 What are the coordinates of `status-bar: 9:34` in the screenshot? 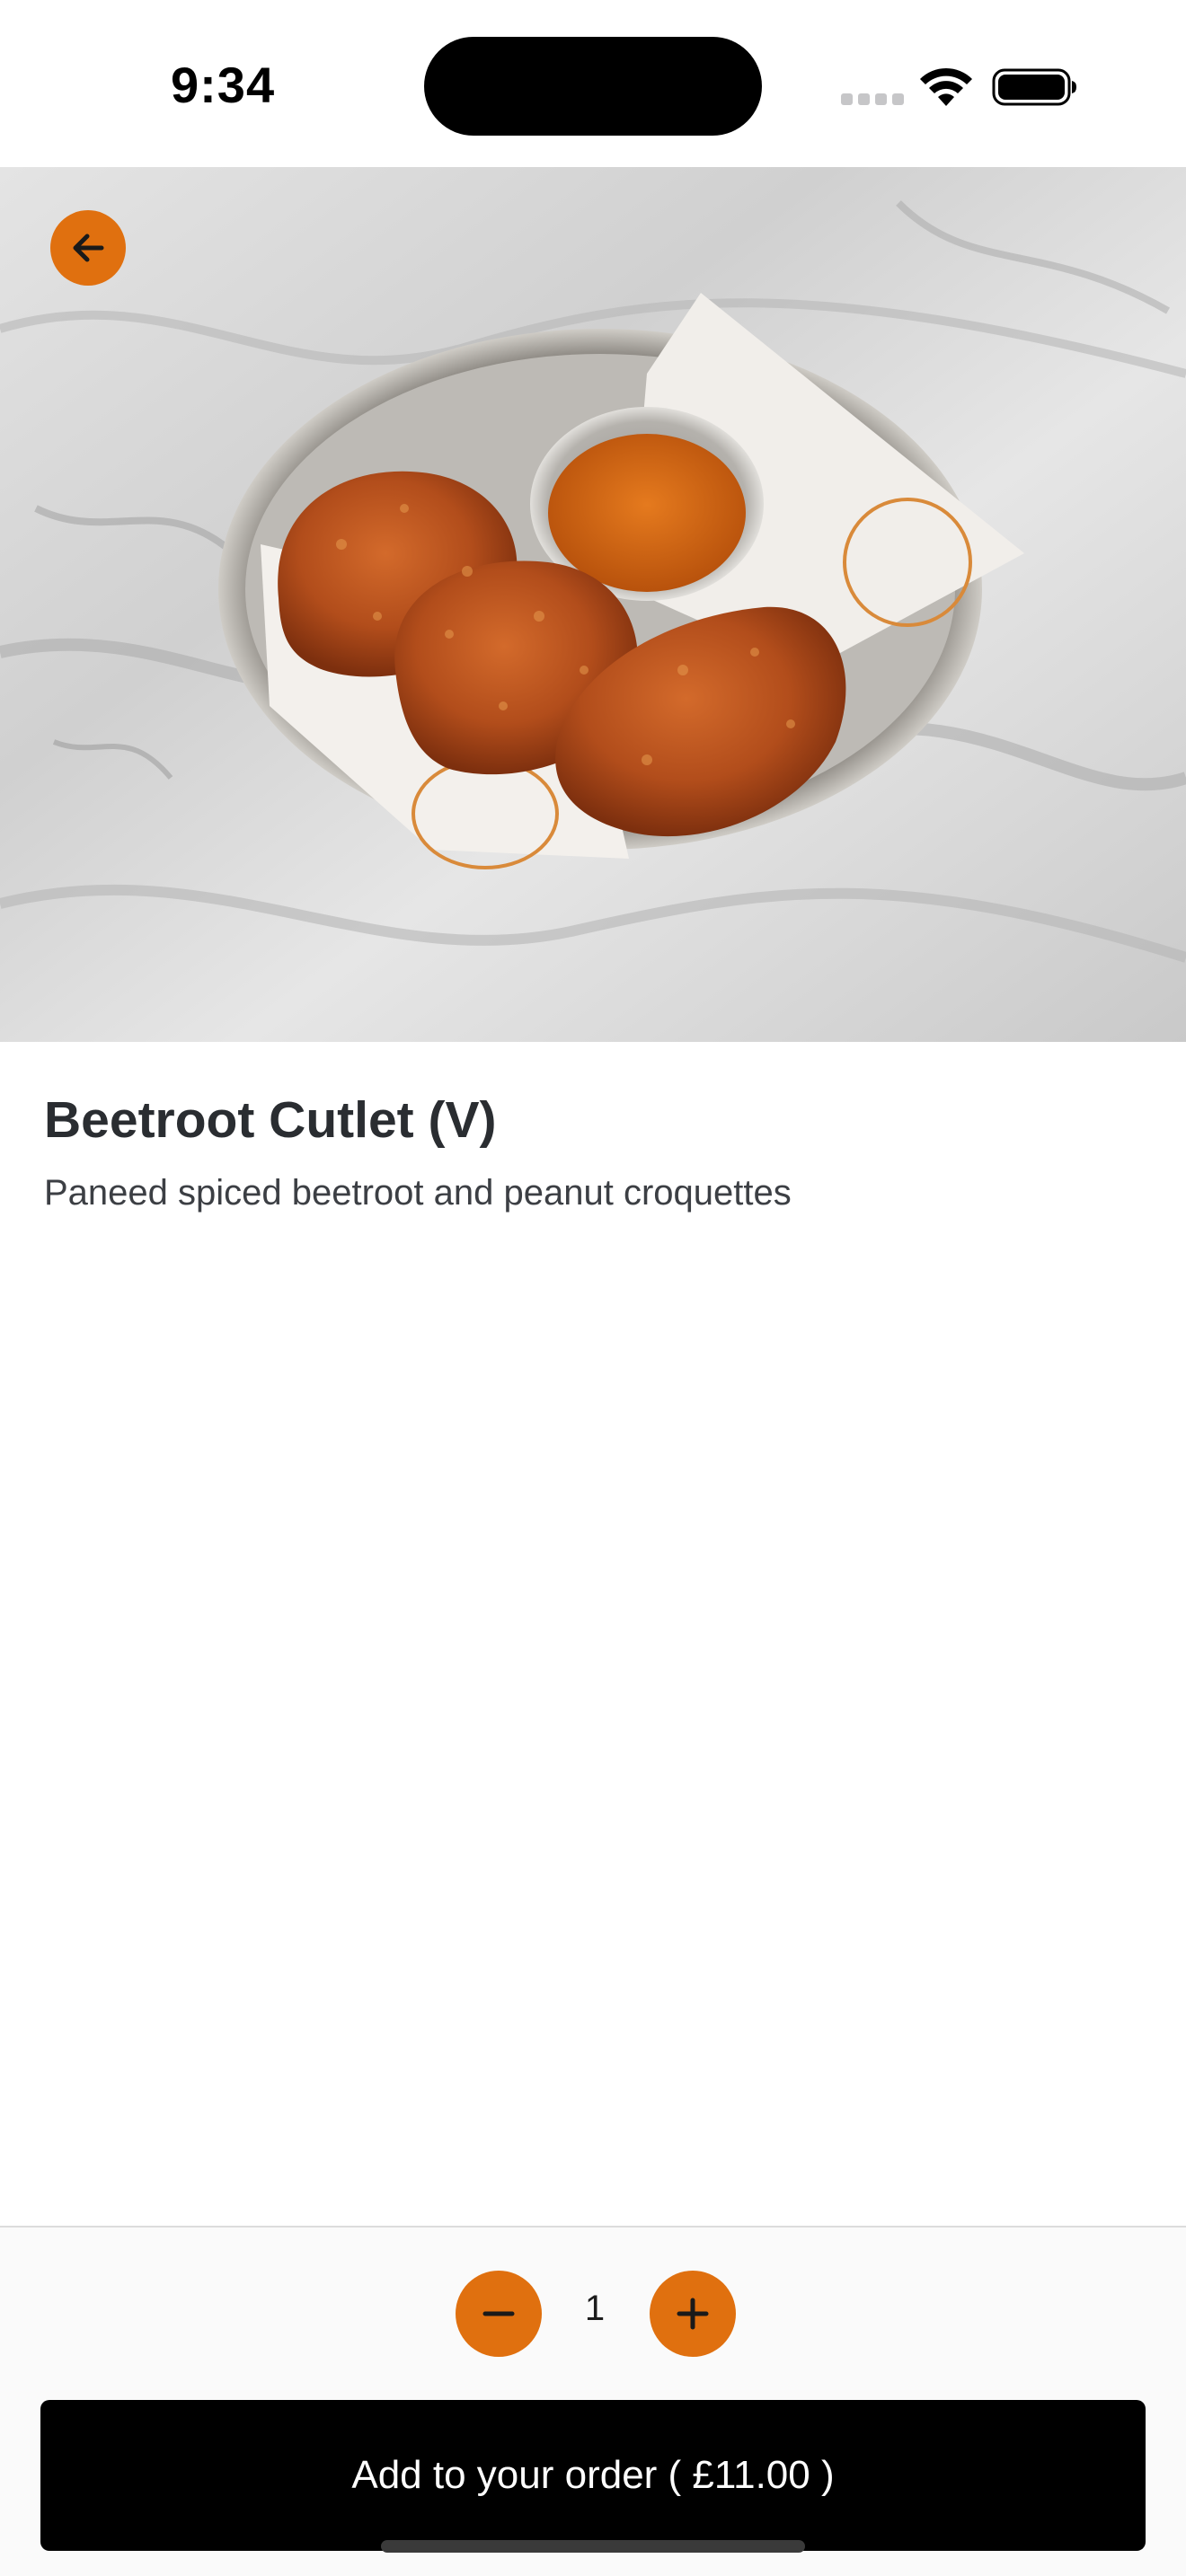 It's located at (593, 83).